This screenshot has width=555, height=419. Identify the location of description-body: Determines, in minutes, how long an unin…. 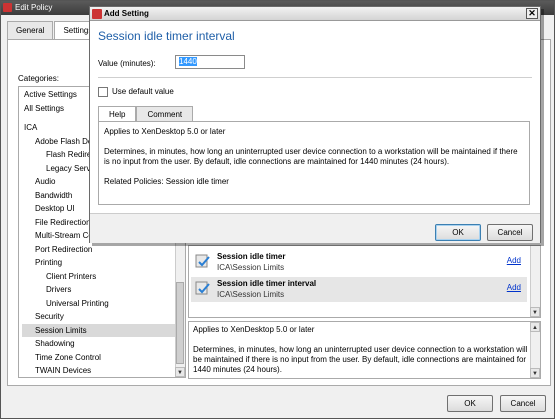
(360, 359).